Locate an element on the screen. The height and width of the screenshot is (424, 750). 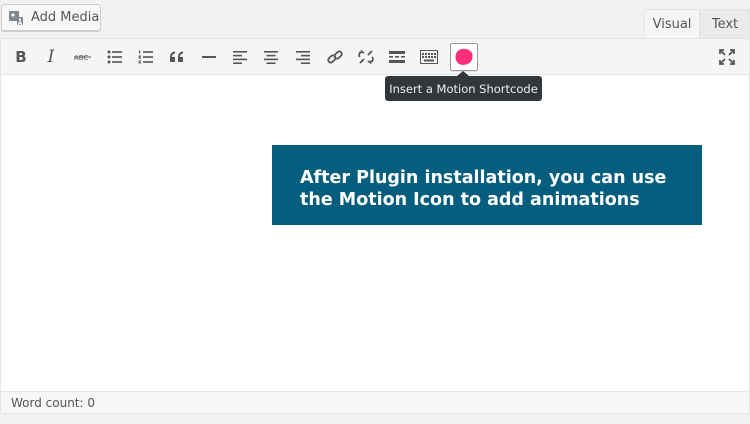
tab-visual-label: Visual is located at coordinates (672, 24).